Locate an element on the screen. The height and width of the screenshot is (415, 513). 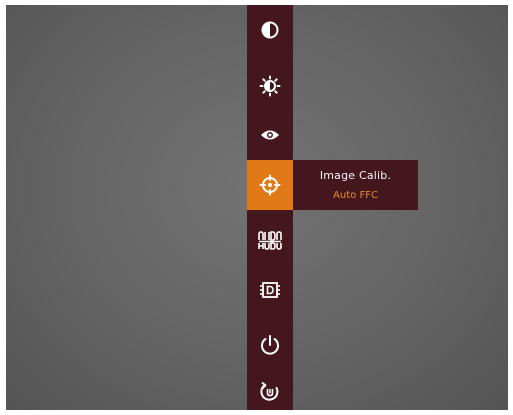
menu-item-chip is located at coordinates (270, 290).